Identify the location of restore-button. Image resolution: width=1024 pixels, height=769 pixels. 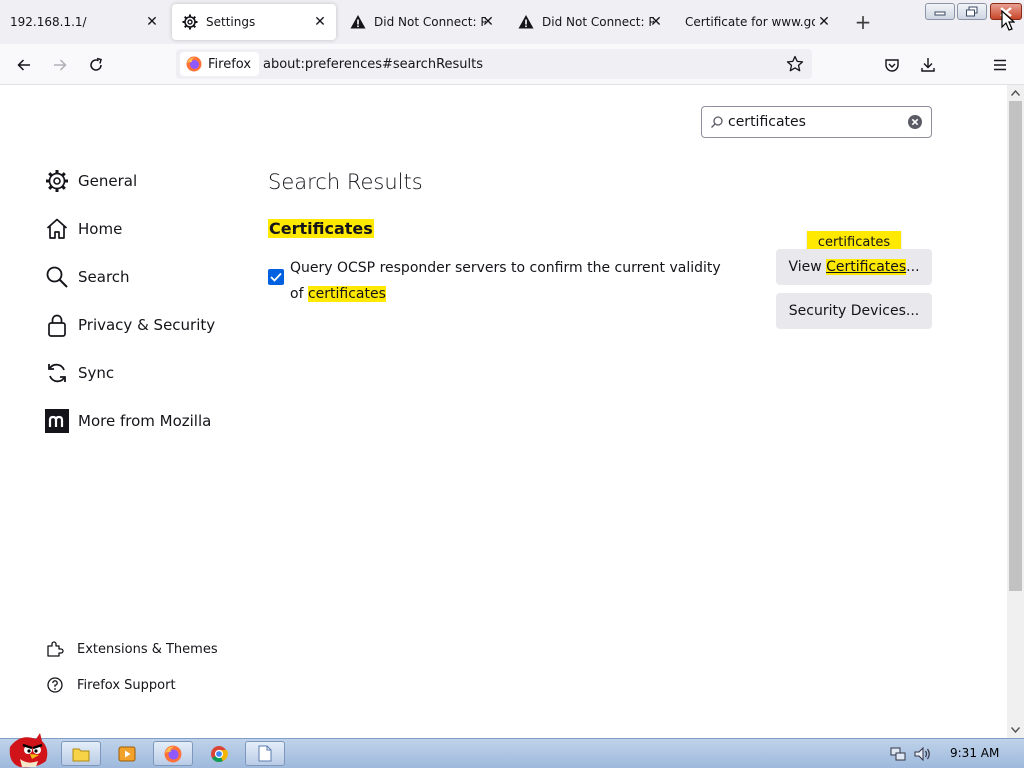
(972, 11).